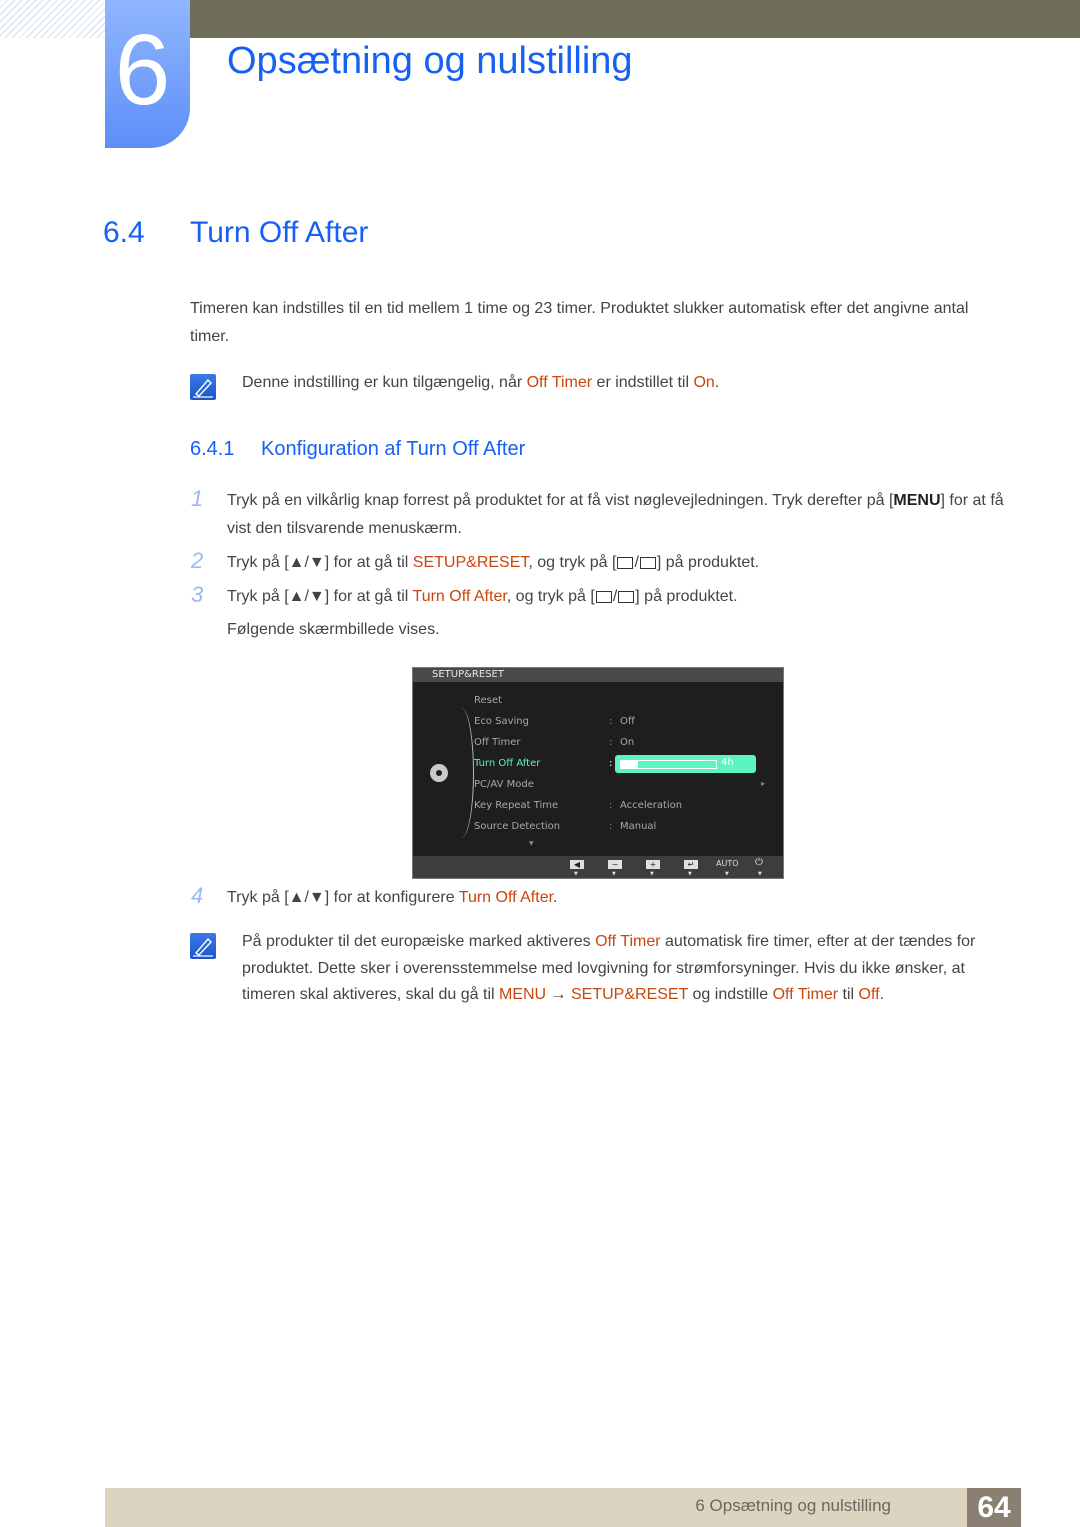 The width and height of the screenshot is (1080, 1527). I want to click on page-footer: 6 Opsætning og nulstilling, so click(563, 1507).